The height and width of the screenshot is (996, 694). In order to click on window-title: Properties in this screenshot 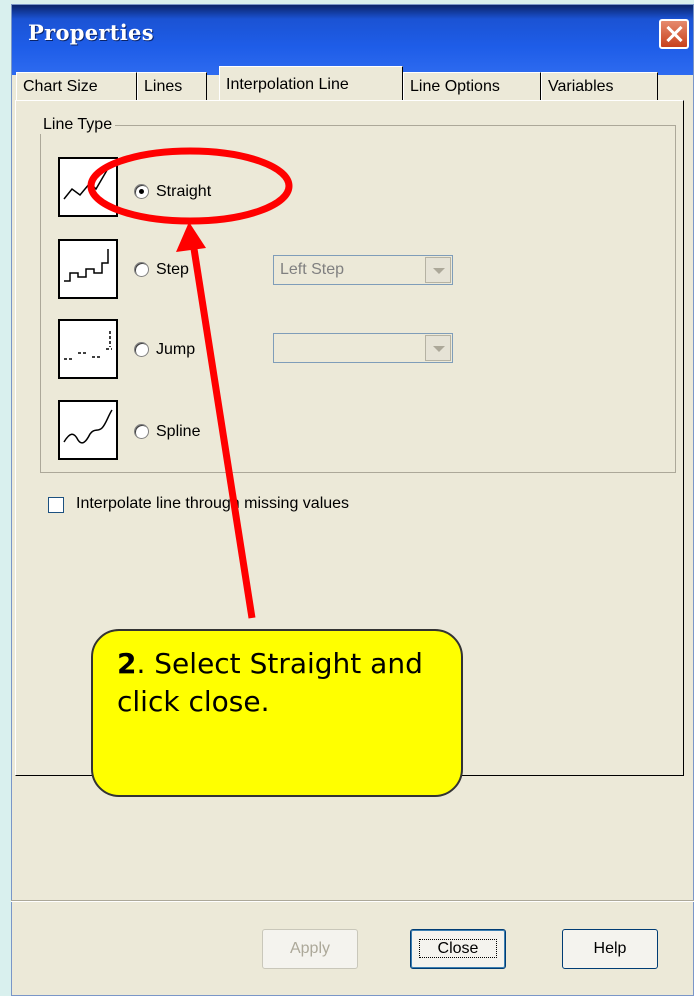, I will do `click(91, 32)`.